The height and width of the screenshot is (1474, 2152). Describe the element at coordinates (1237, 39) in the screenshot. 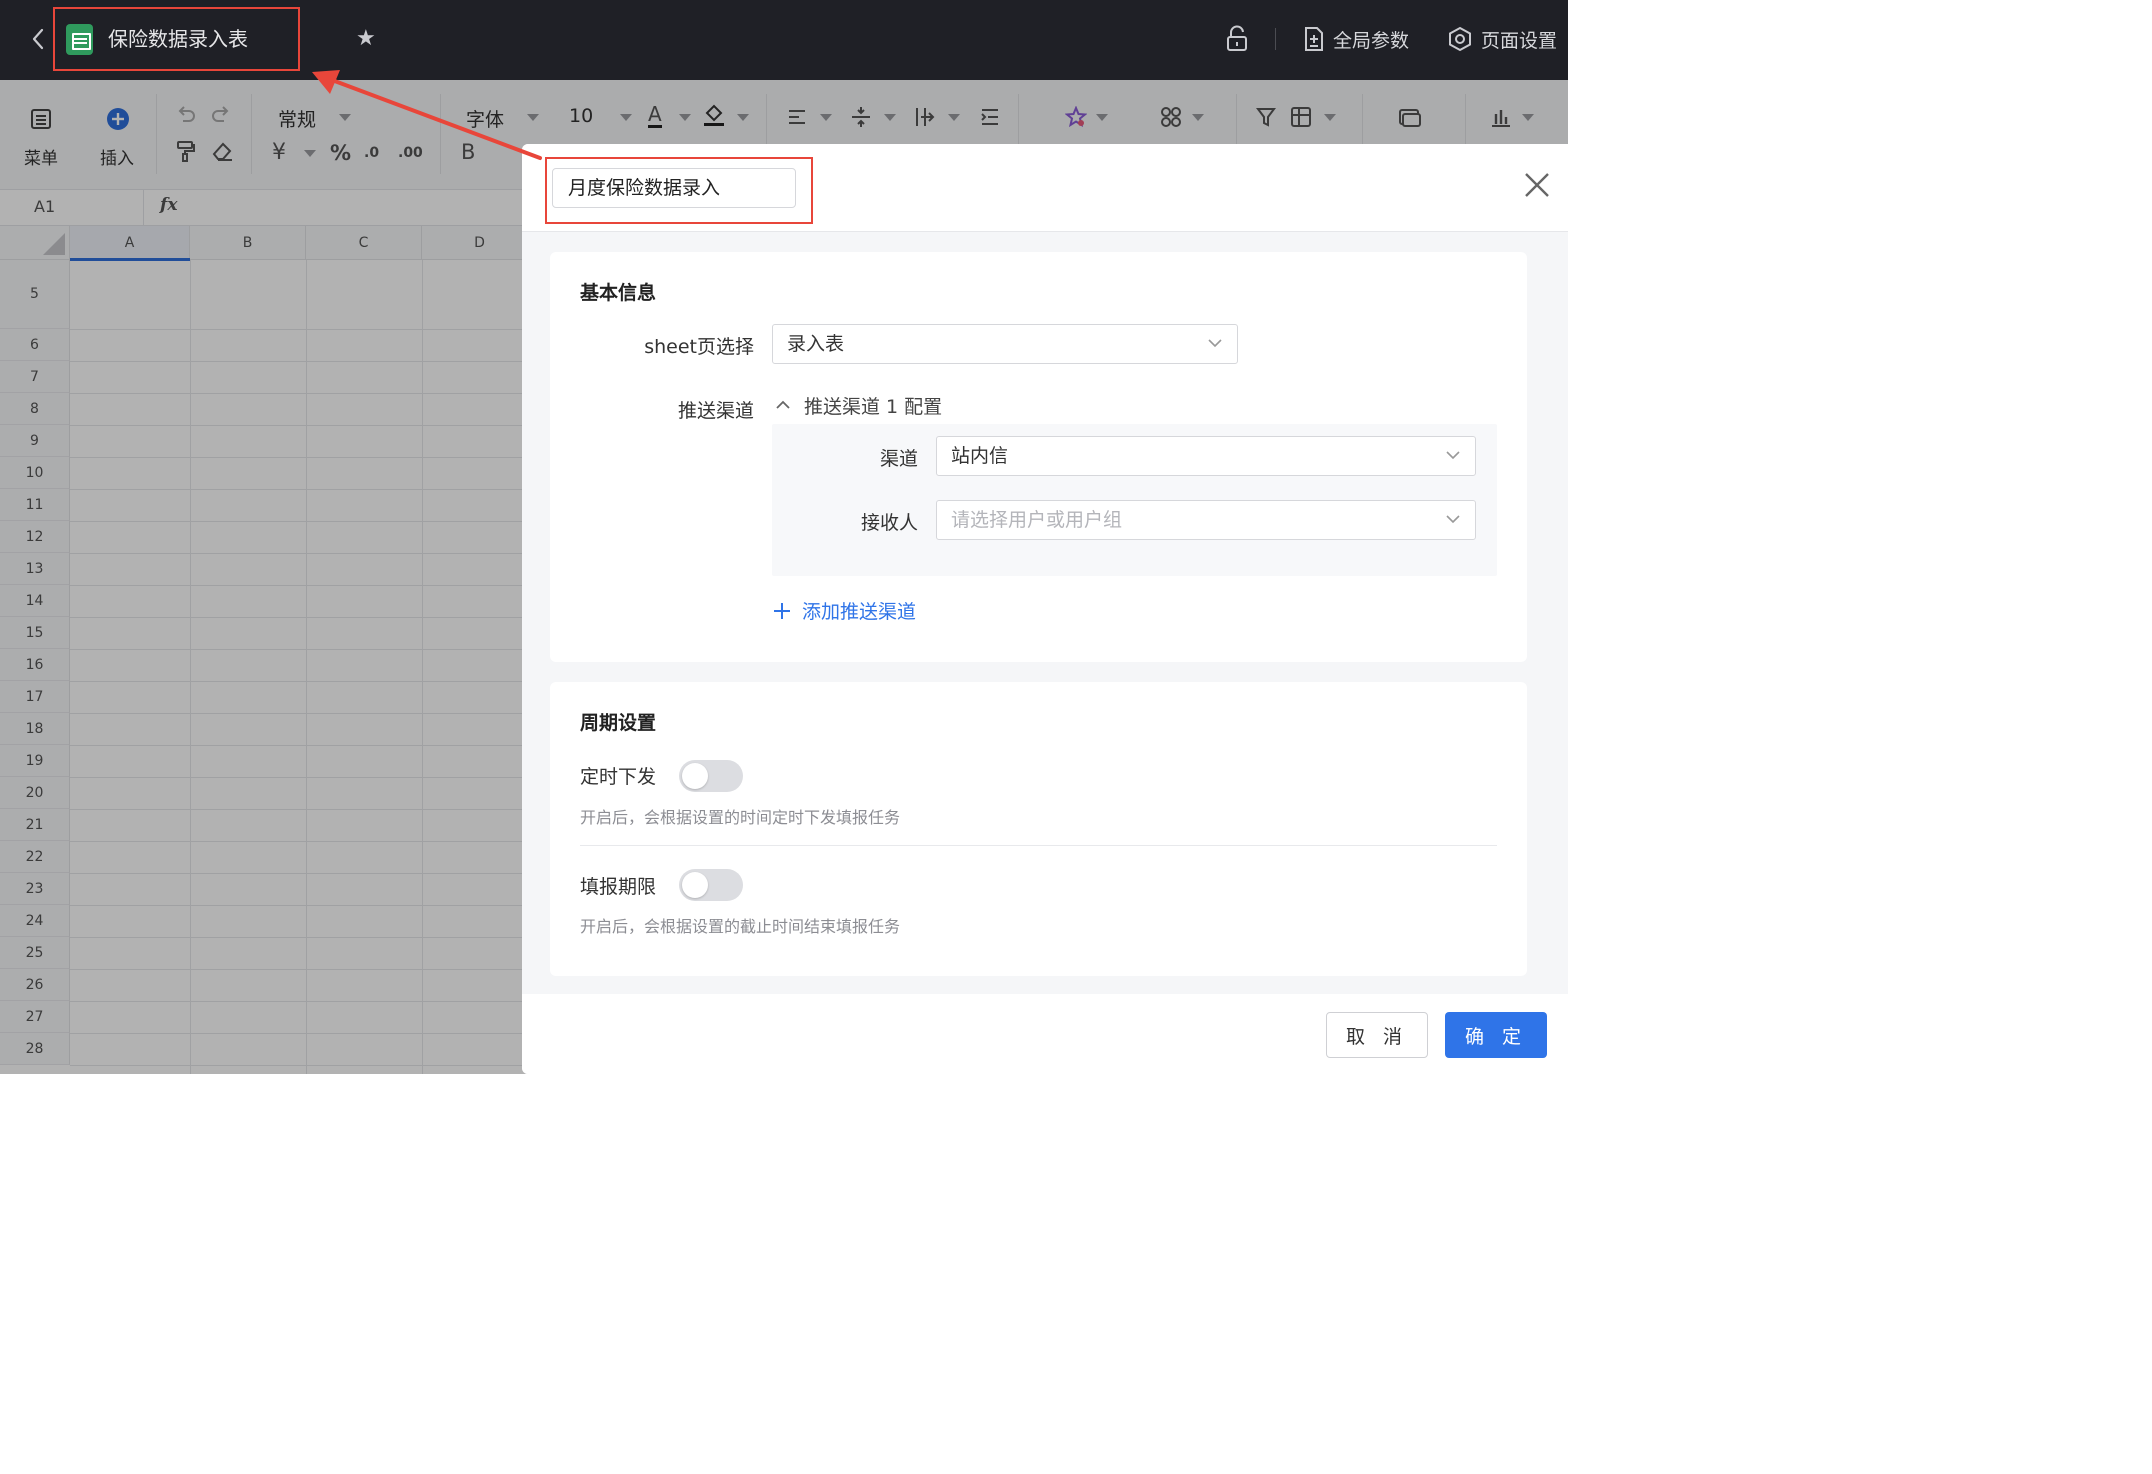

I see `unlock-icon` at that location.